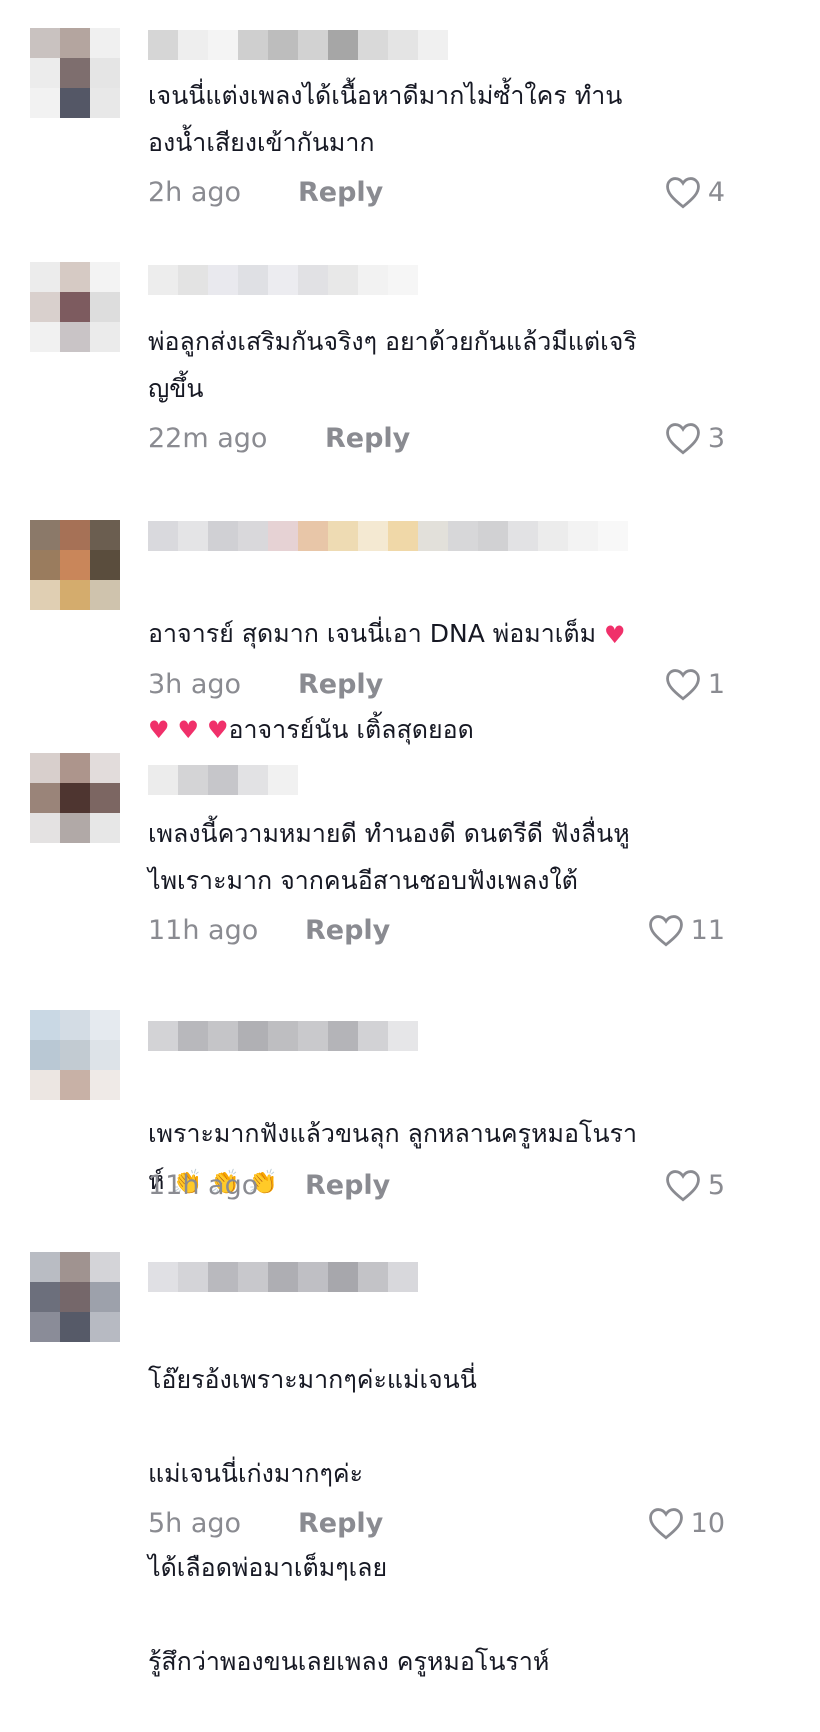 This screenshot has height=1732, width=820. I want to click on comment-text-line-2: อาจารย์นัน เติ้ลสุดยอด, so click(351, 729).